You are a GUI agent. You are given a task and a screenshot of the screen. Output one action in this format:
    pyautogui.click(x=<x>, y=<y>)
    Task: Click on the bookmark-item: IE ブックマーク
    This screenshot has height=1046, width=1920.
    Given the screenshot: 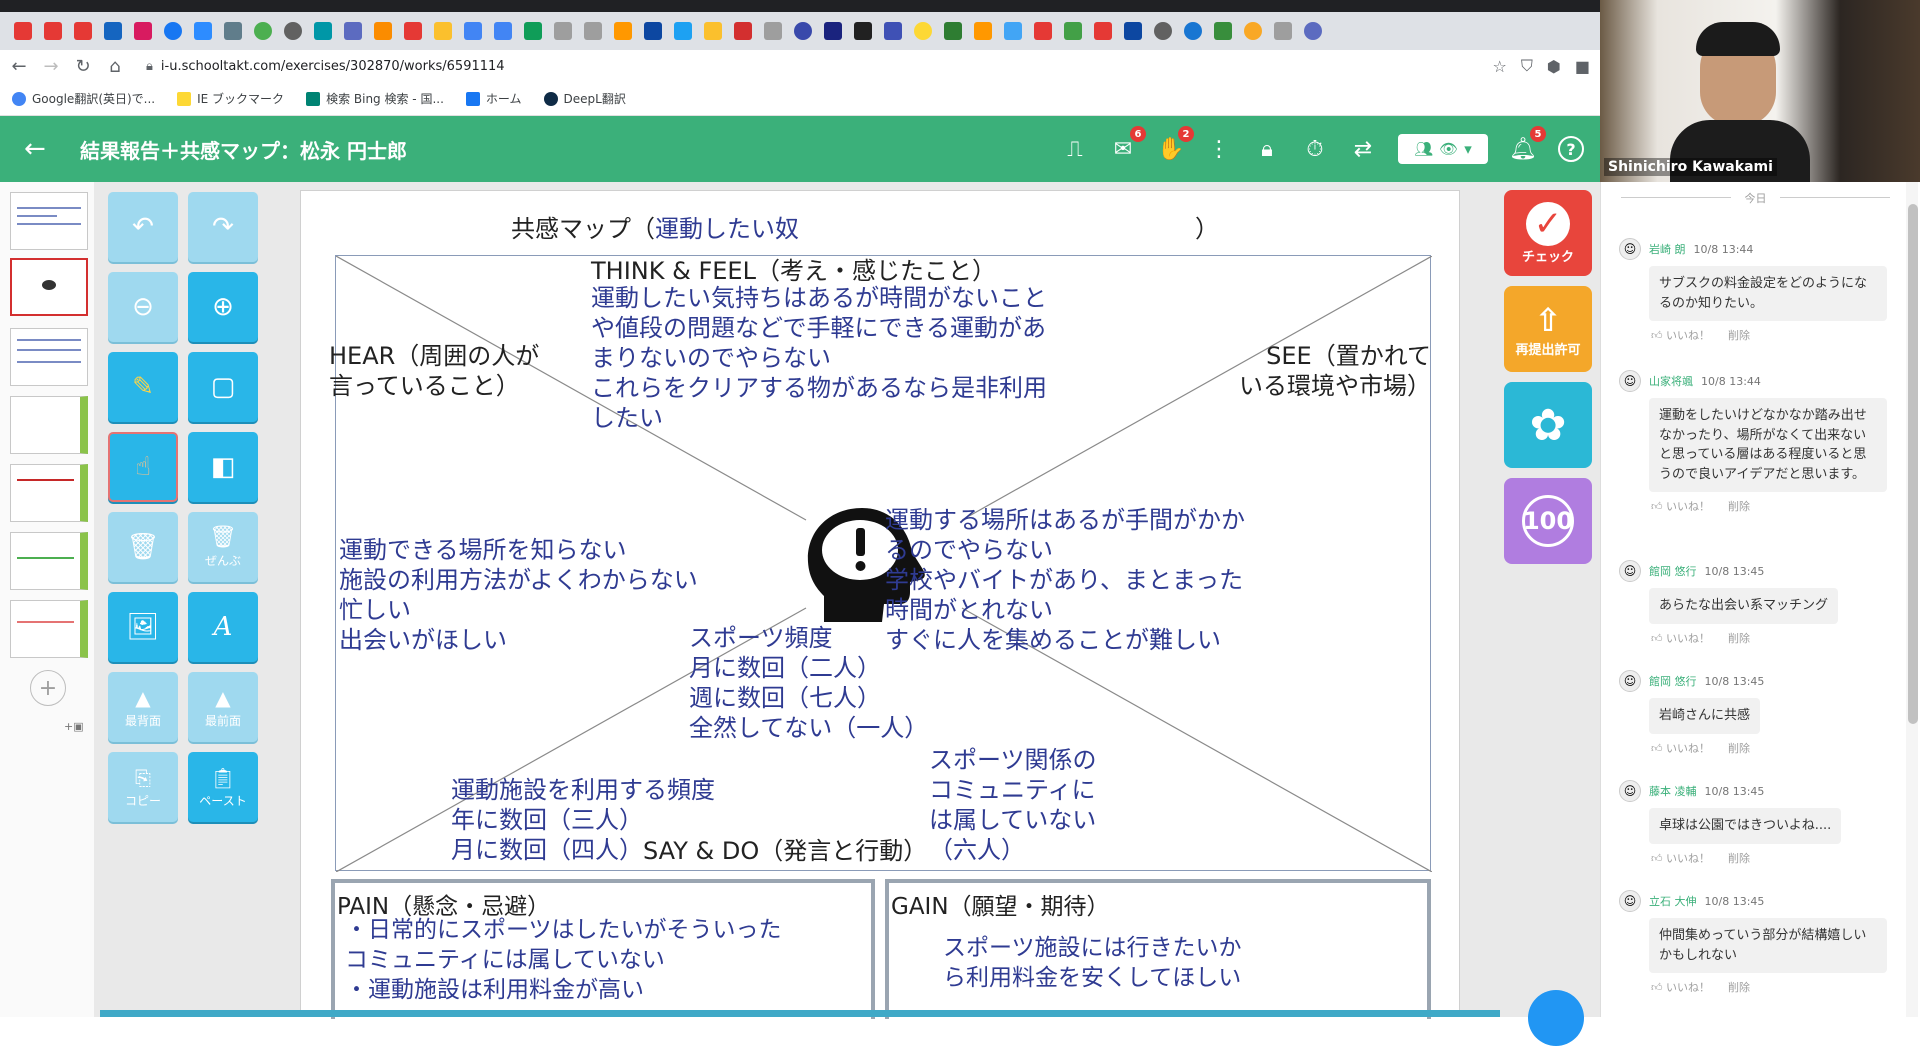 What is the action you would take?
    pyautogui.click(x=230, y=98)
    